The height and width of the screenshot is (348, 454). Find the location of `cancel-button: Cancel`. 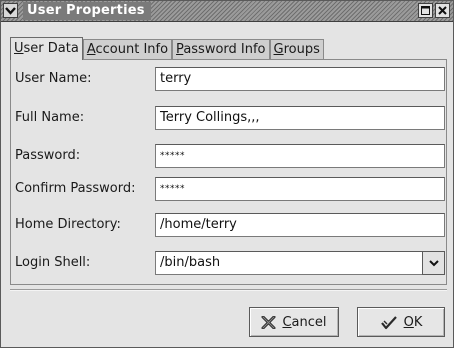

cancel-button: Cancel is located at coordinates (294, 322).